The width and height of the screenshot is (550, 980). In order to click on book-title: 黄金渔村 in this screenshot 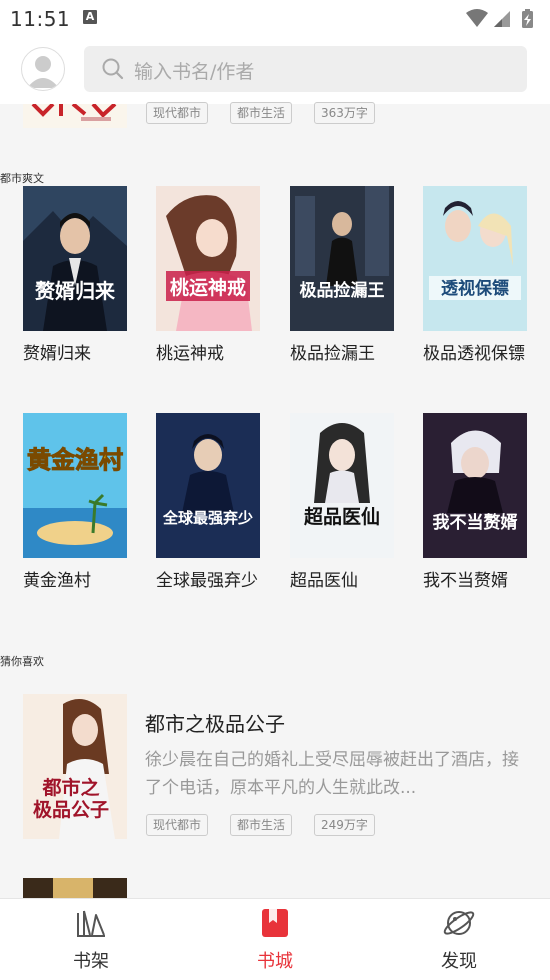, I will do `click(57, 581)`.